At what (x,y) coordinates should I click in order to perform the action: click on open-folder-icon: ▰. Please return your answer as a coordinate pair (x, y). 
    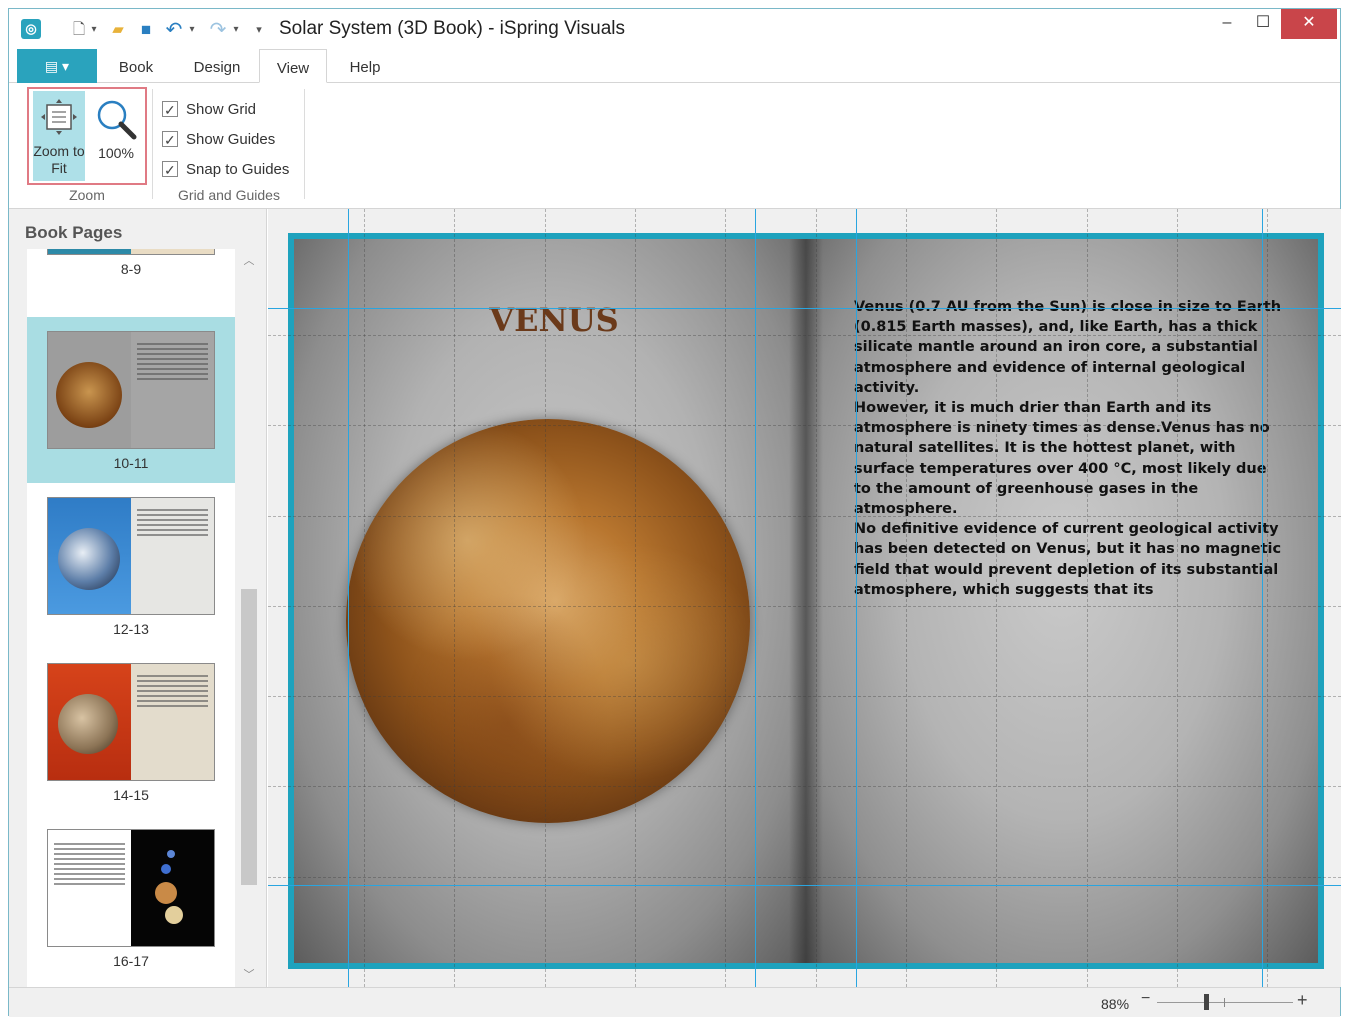
    Looking at the image, I should click on (118, 30).